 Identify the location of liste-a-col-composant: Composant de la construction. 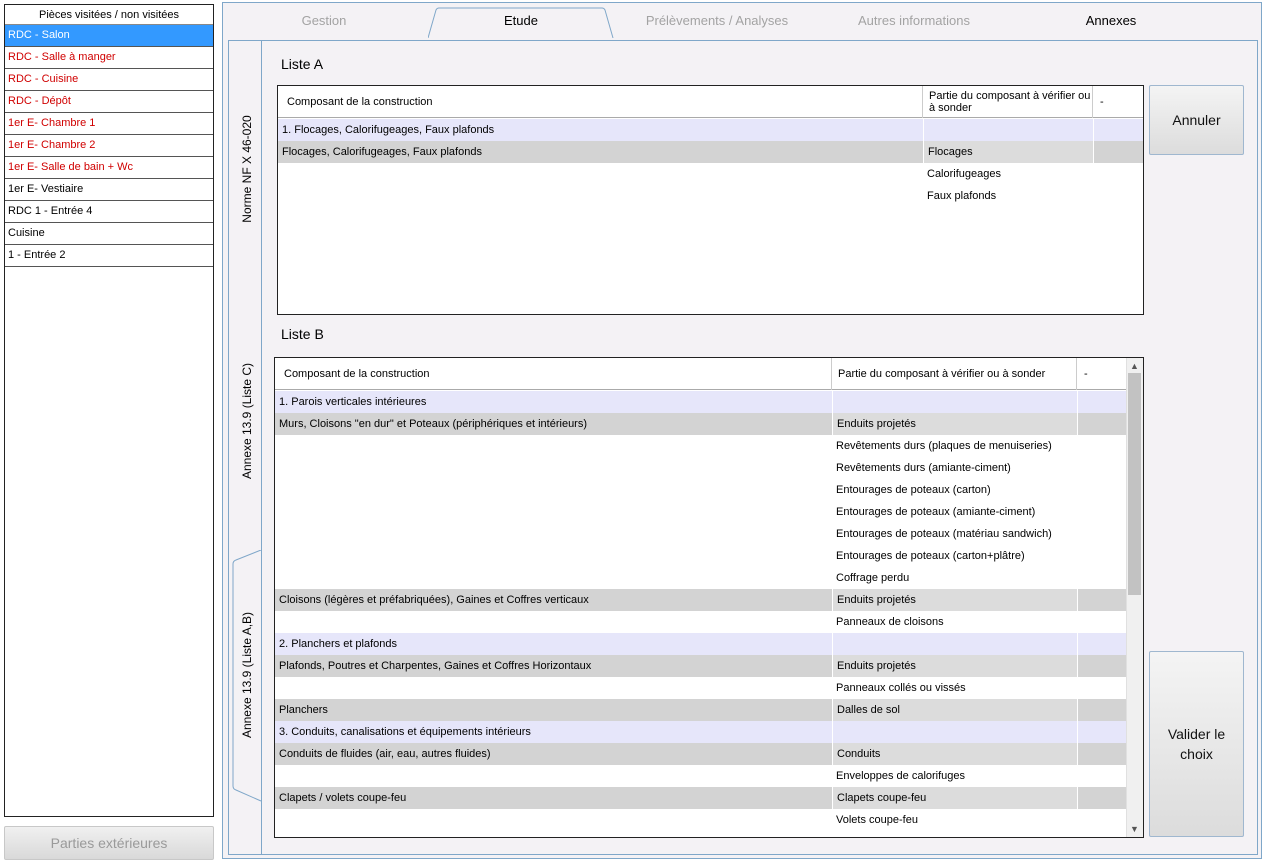
(600, 102).